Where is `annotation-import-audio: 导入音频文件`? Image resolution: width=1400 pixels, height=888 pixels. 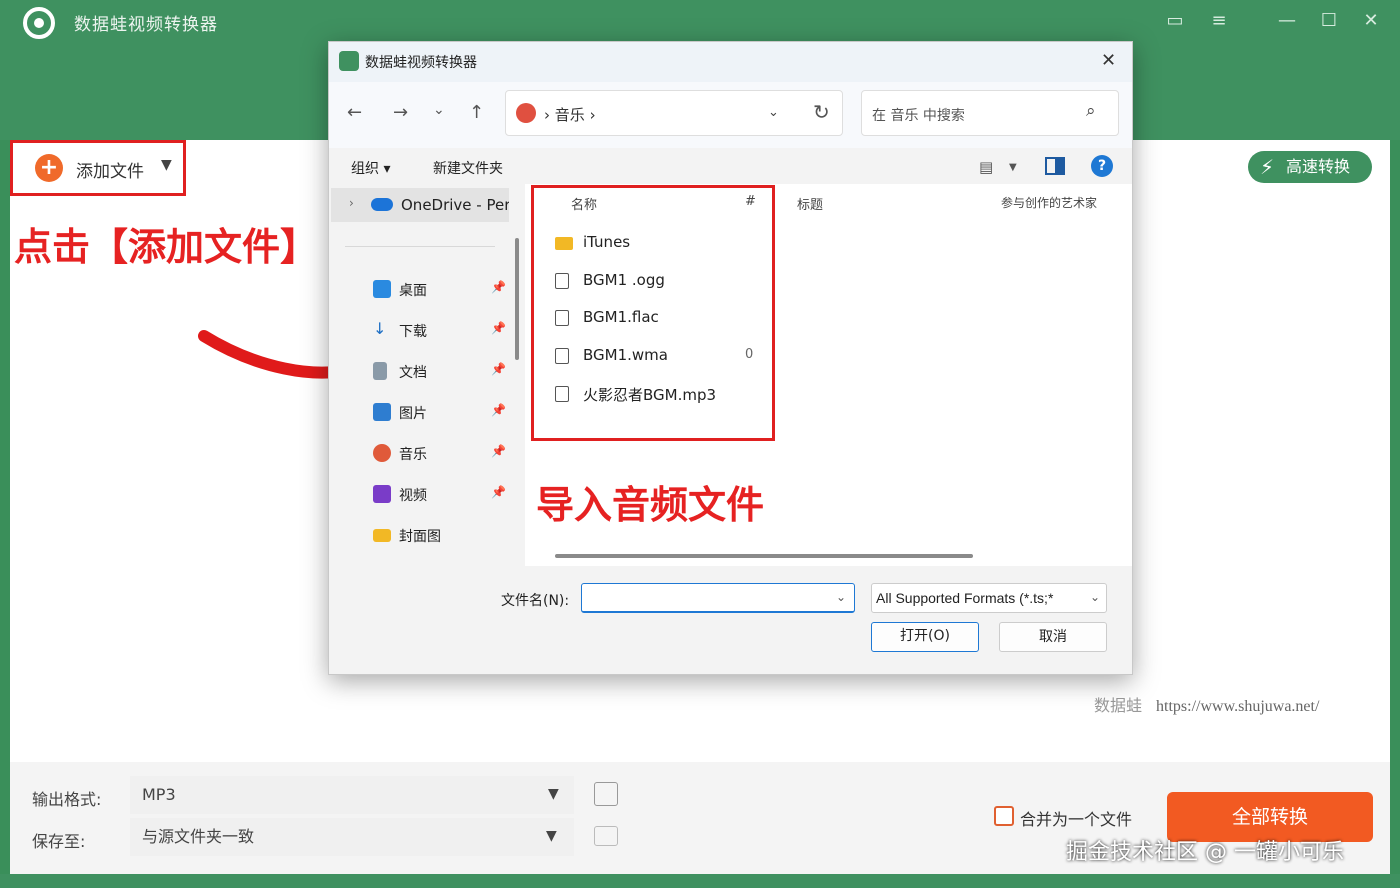
annotation-import-audio: 导入音频文件 is located at coordinates (650, 505).